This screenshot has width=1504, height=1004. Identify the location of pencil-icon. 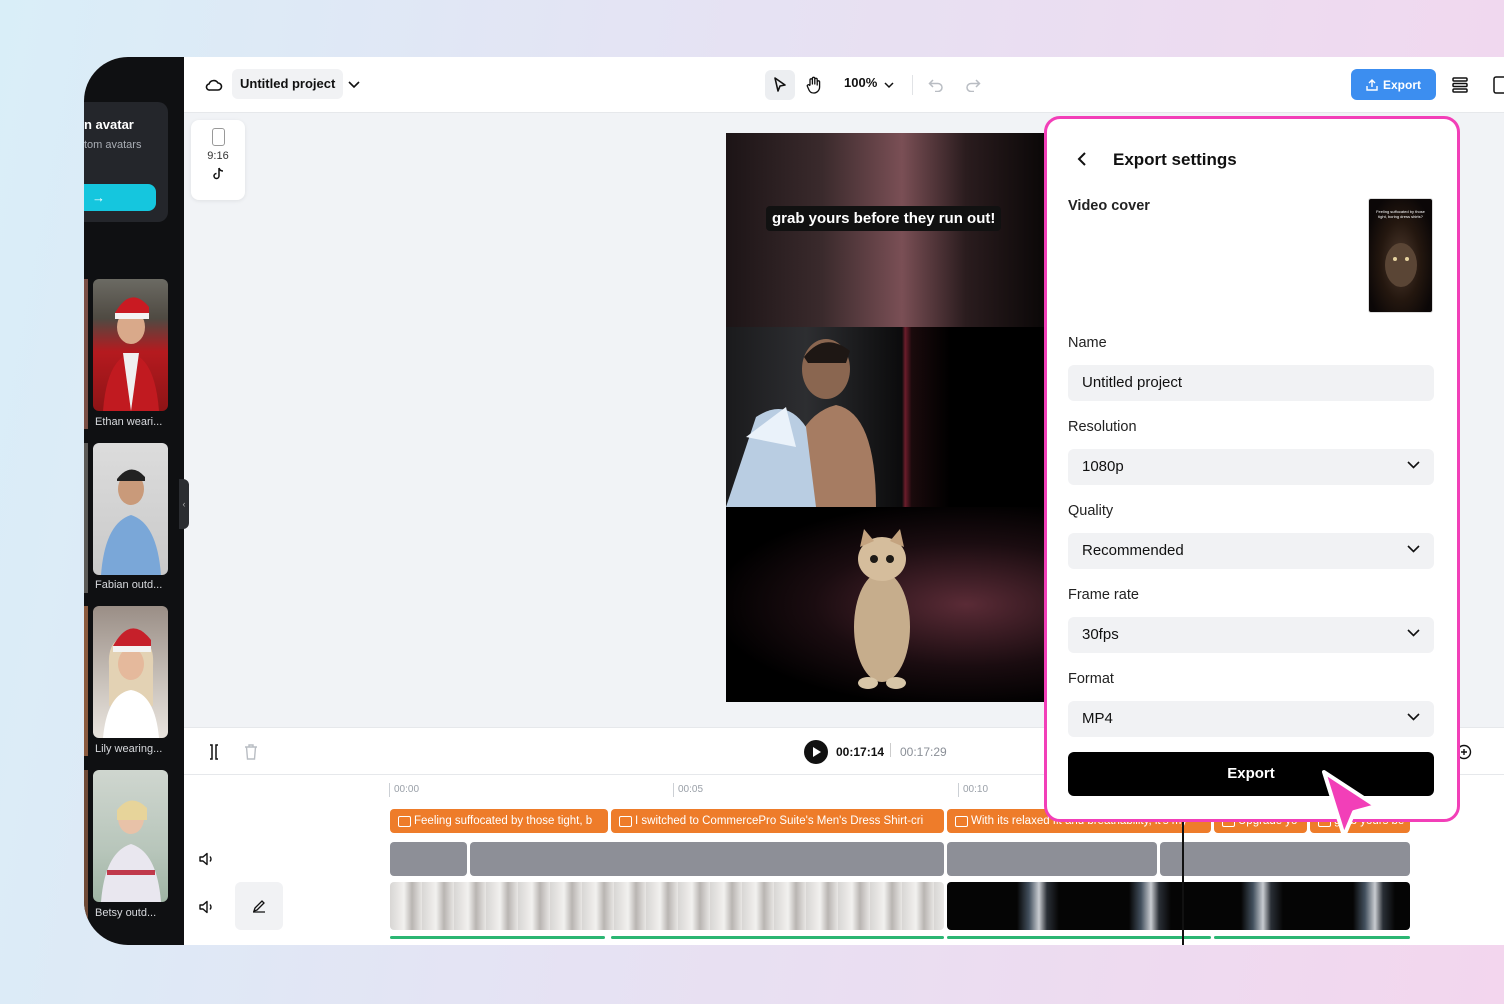
(258, 906).